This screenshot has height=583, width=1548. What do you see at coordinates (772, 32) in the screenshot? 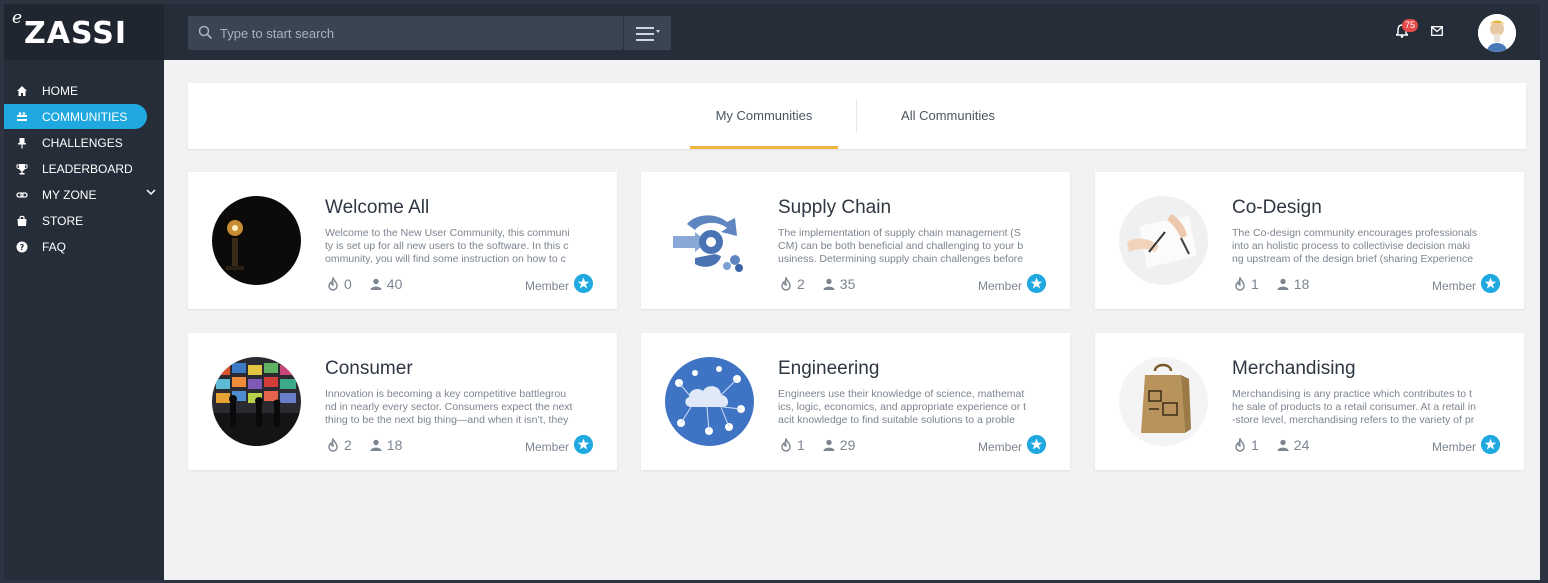
I see `top-bar: e ZASSI 75` at bounding box center [772, 32].